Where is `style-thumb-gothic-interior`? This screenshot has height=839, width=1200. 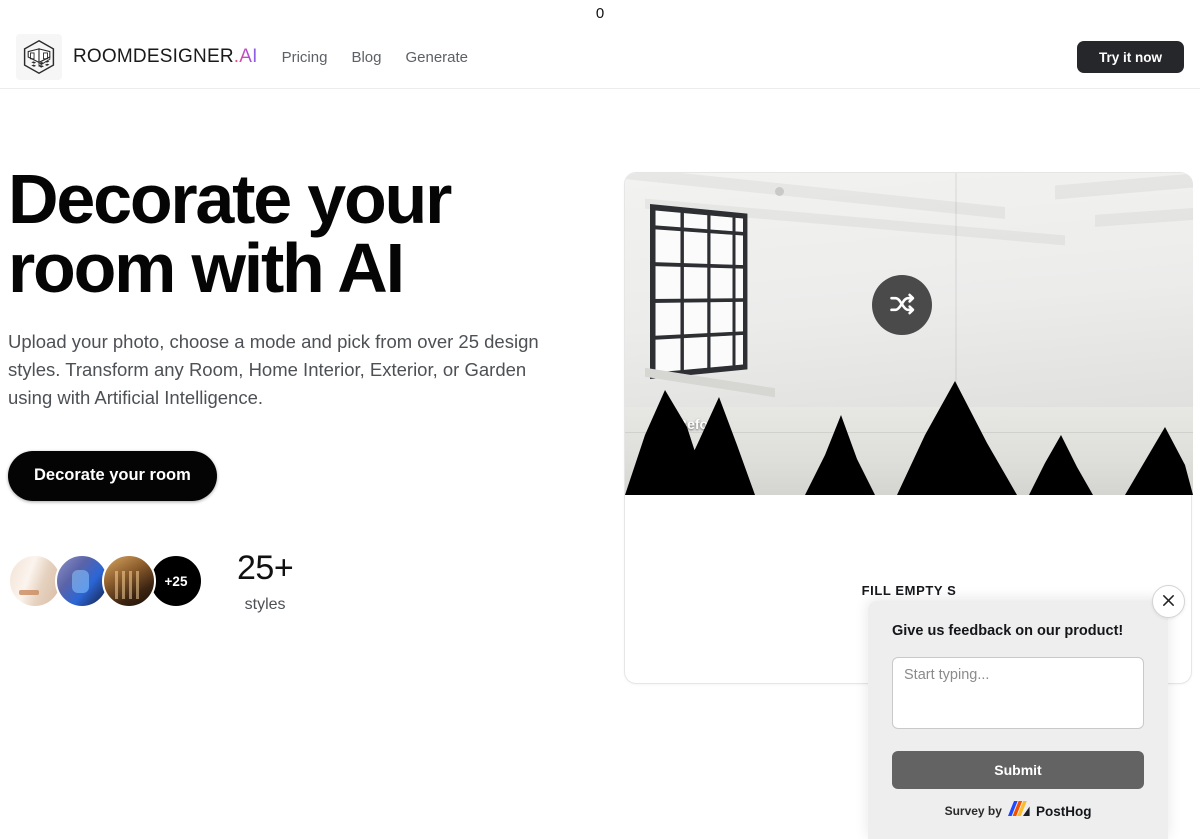
style-thumb-gothic-interior is located at coordinates (129, 581).